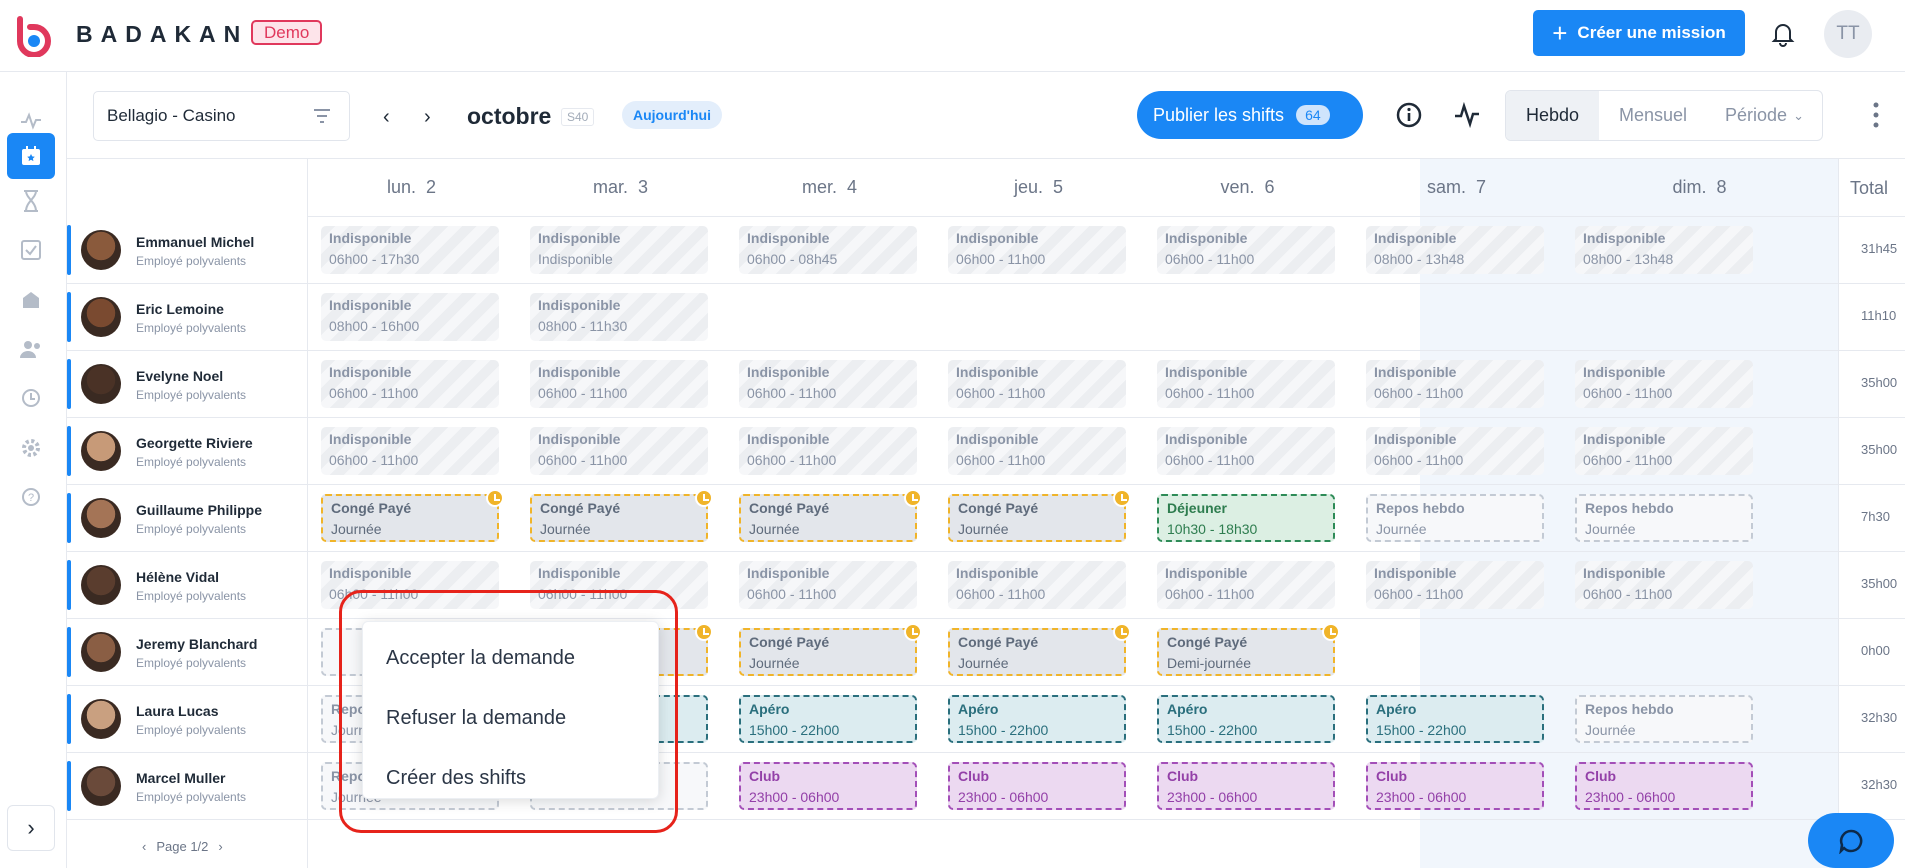 Image resolution: width=1905 pixels, height=868 pixels. What do you see at coordinates (1552, 115) in the screenshot?
I see `view-weekly-tab: Hebdo` at bounding box center [1552, 115].